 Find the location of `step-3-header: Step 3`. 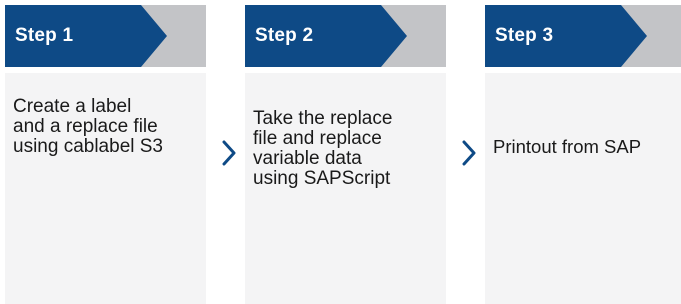

step-3-header: Step 3 is located at coordinates (583, 36).